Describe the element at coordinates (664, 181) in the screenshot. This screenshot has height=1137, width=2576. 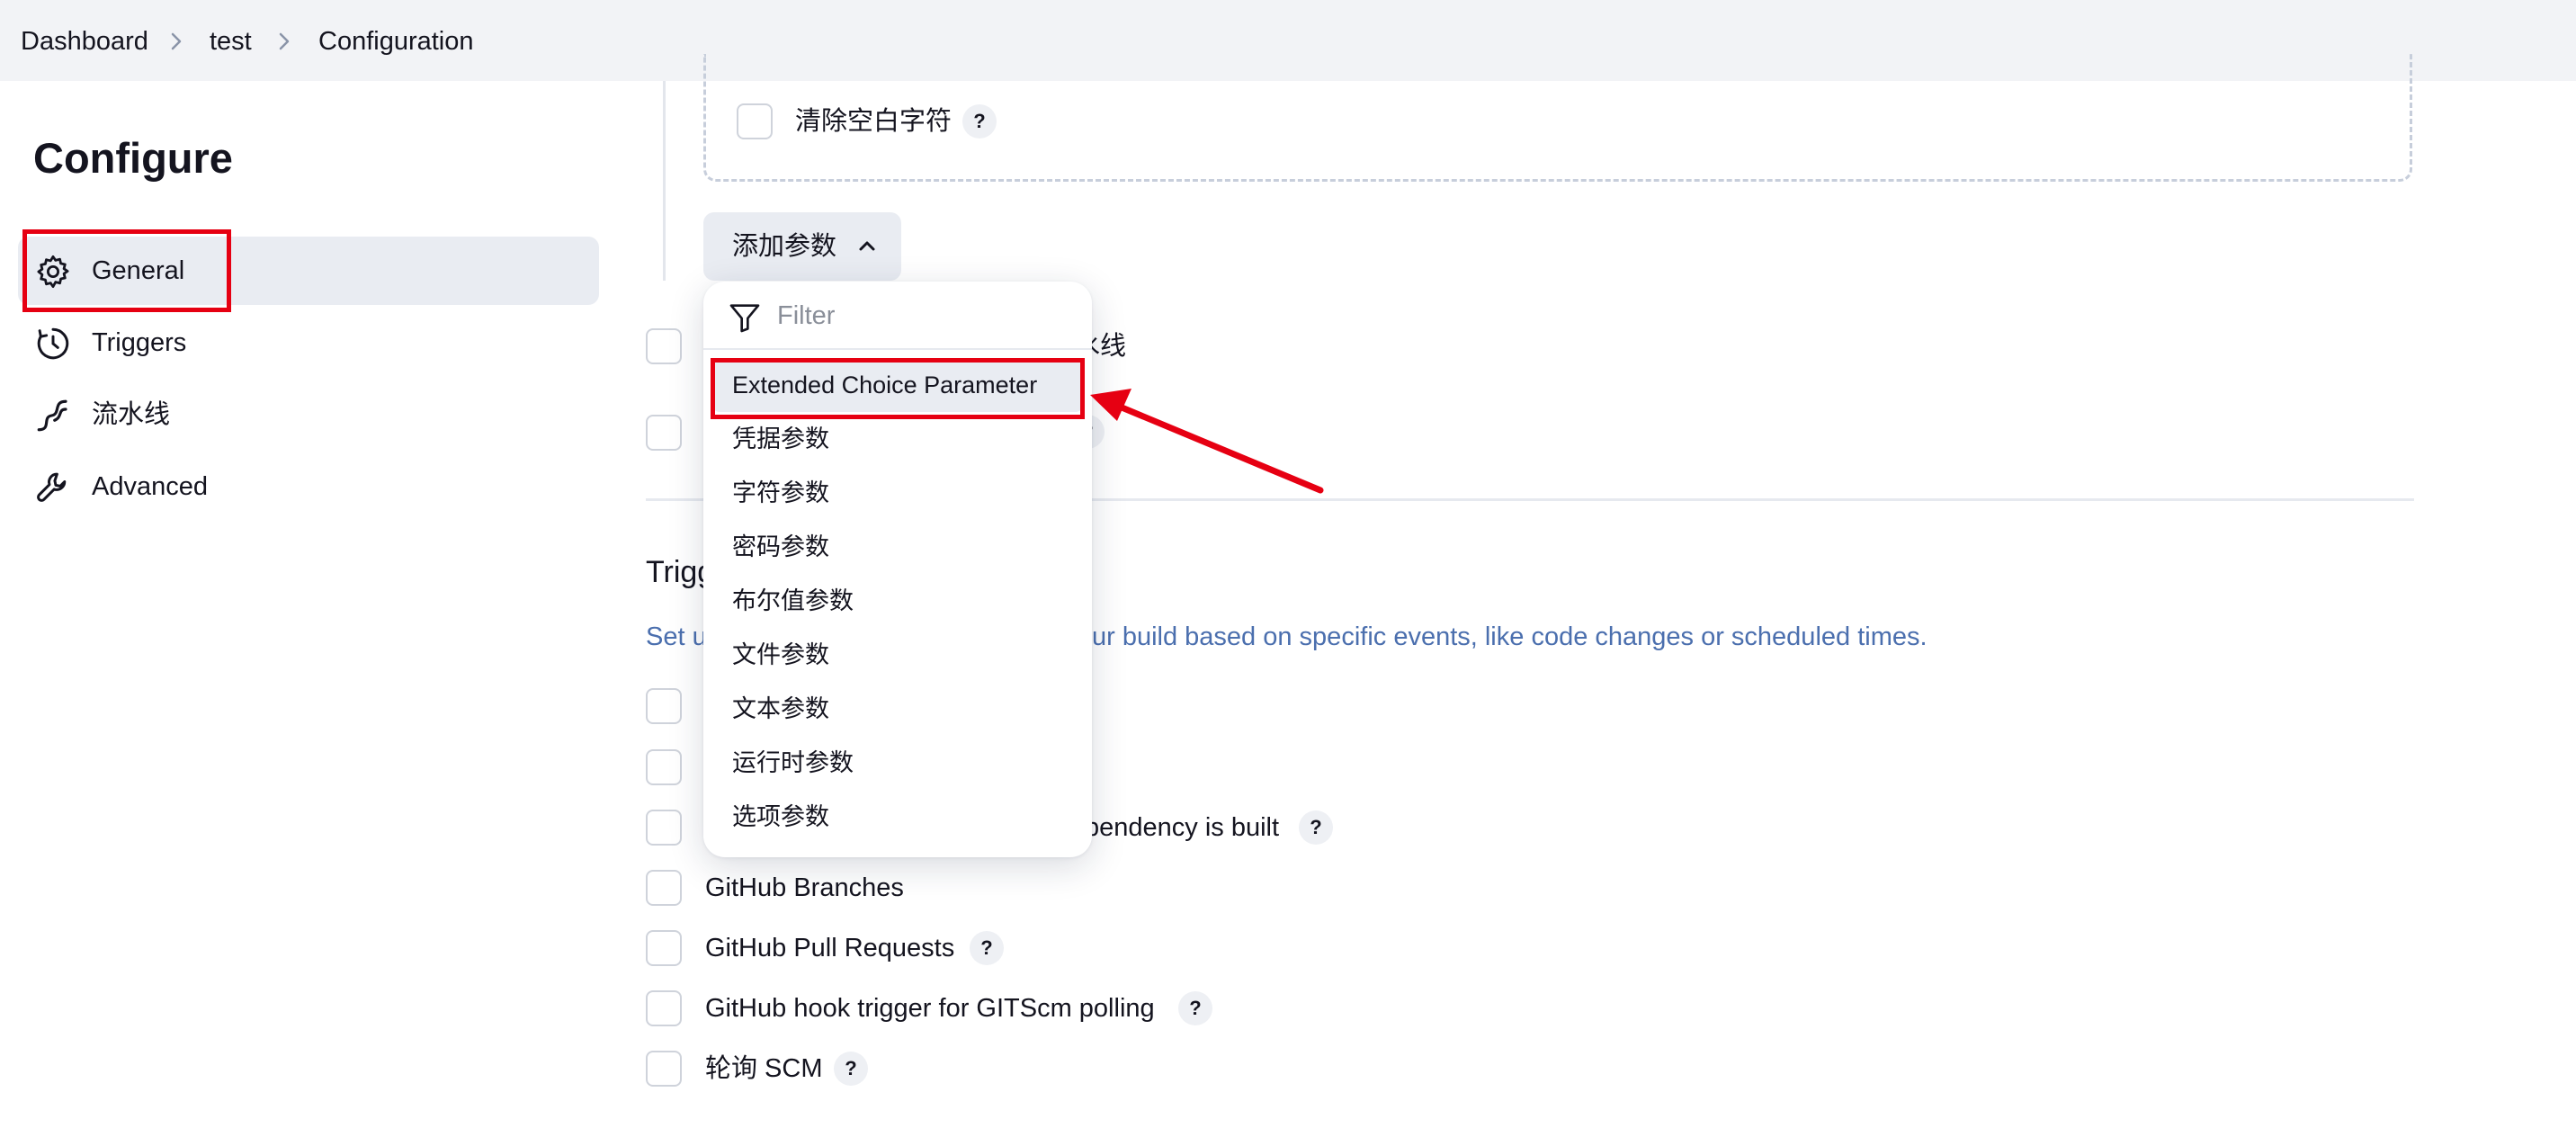
I see `section-divider-line` at that location.